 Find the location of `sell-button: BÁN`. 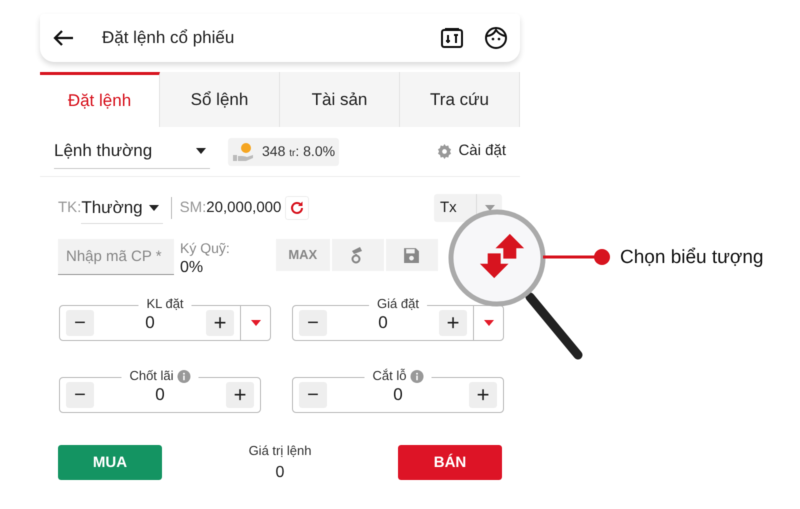

sell-button: BÁN is located at coordinates (450, 462).